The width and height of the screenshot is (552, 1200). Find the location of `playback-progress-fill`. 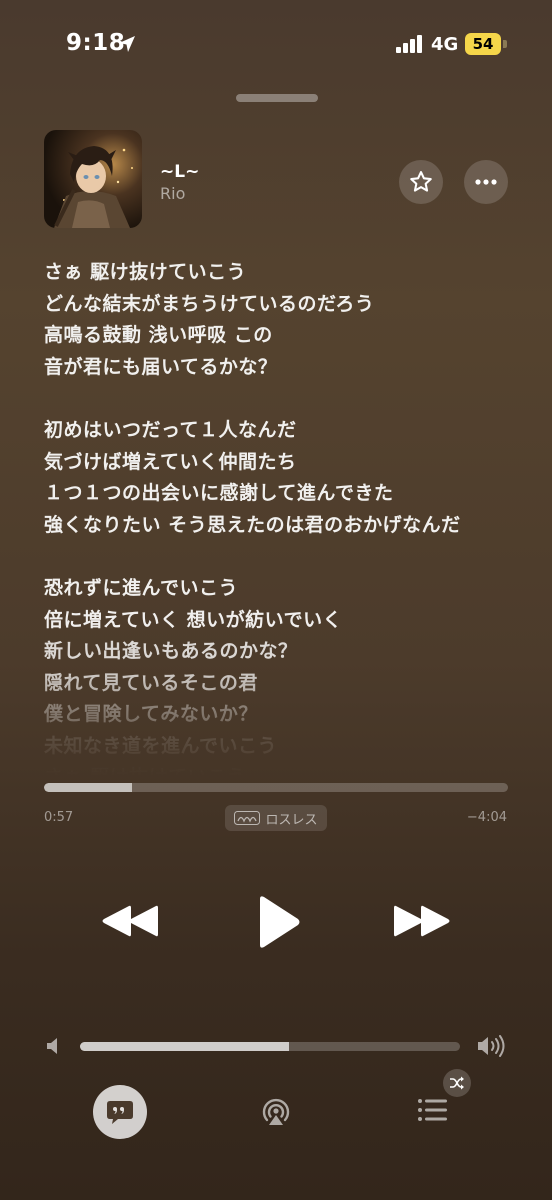

playback-progress-fill is located at coordinates (88, 787).